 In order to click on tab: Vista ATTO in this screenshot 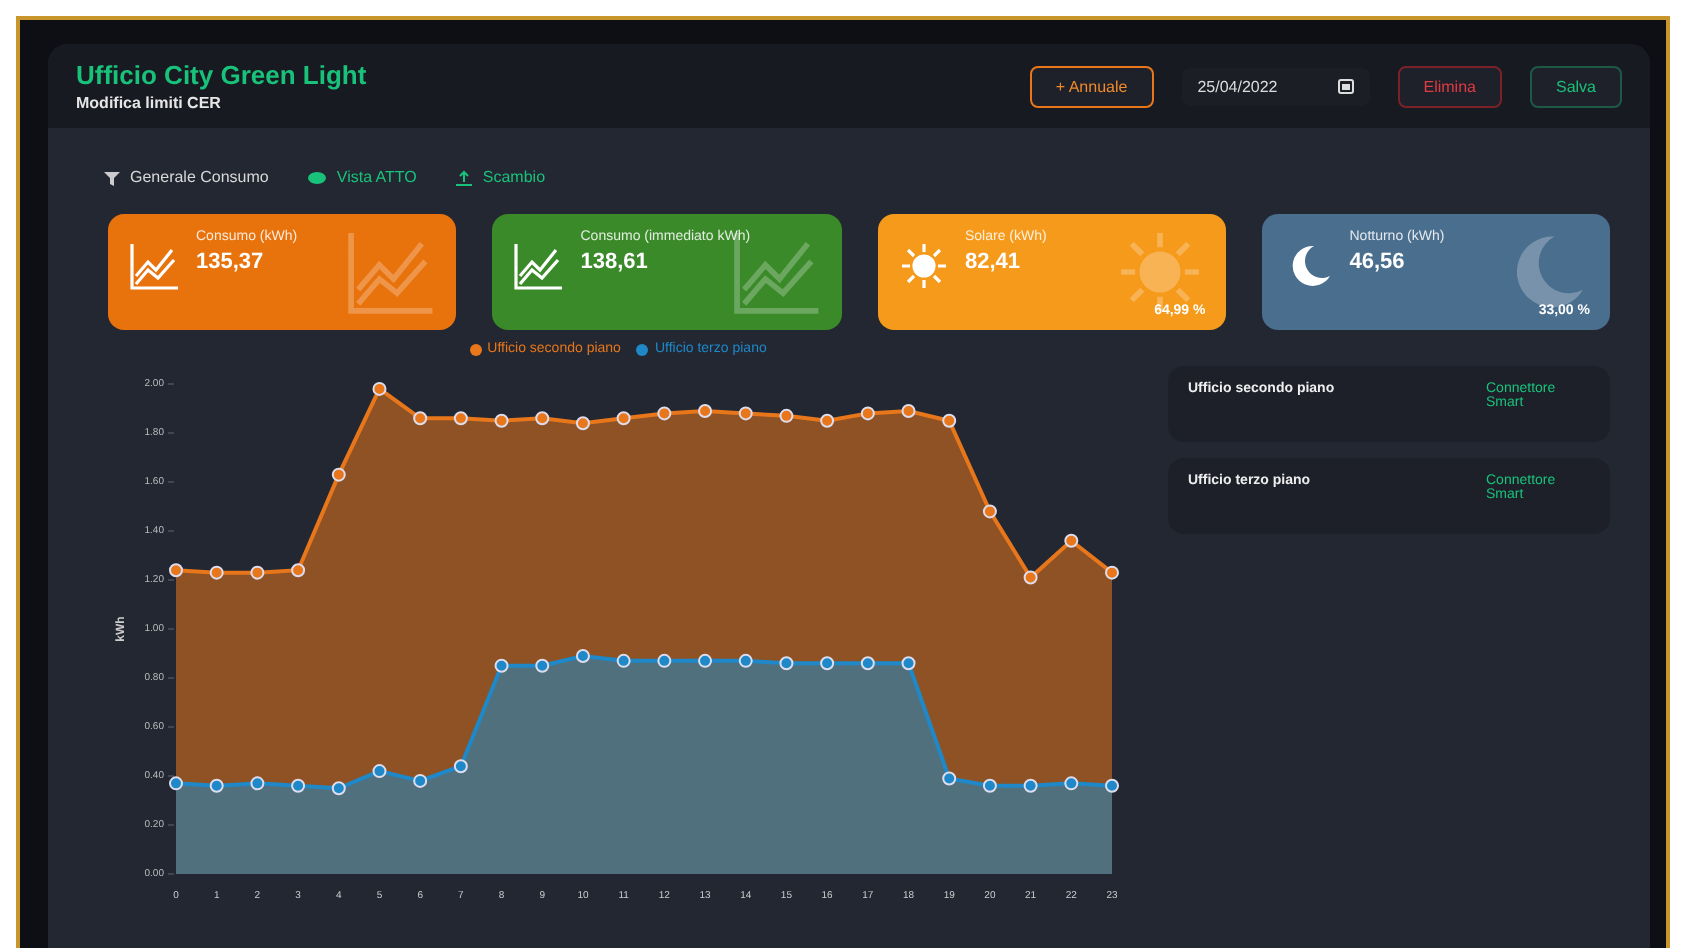, I will do `click(362, 177)`.